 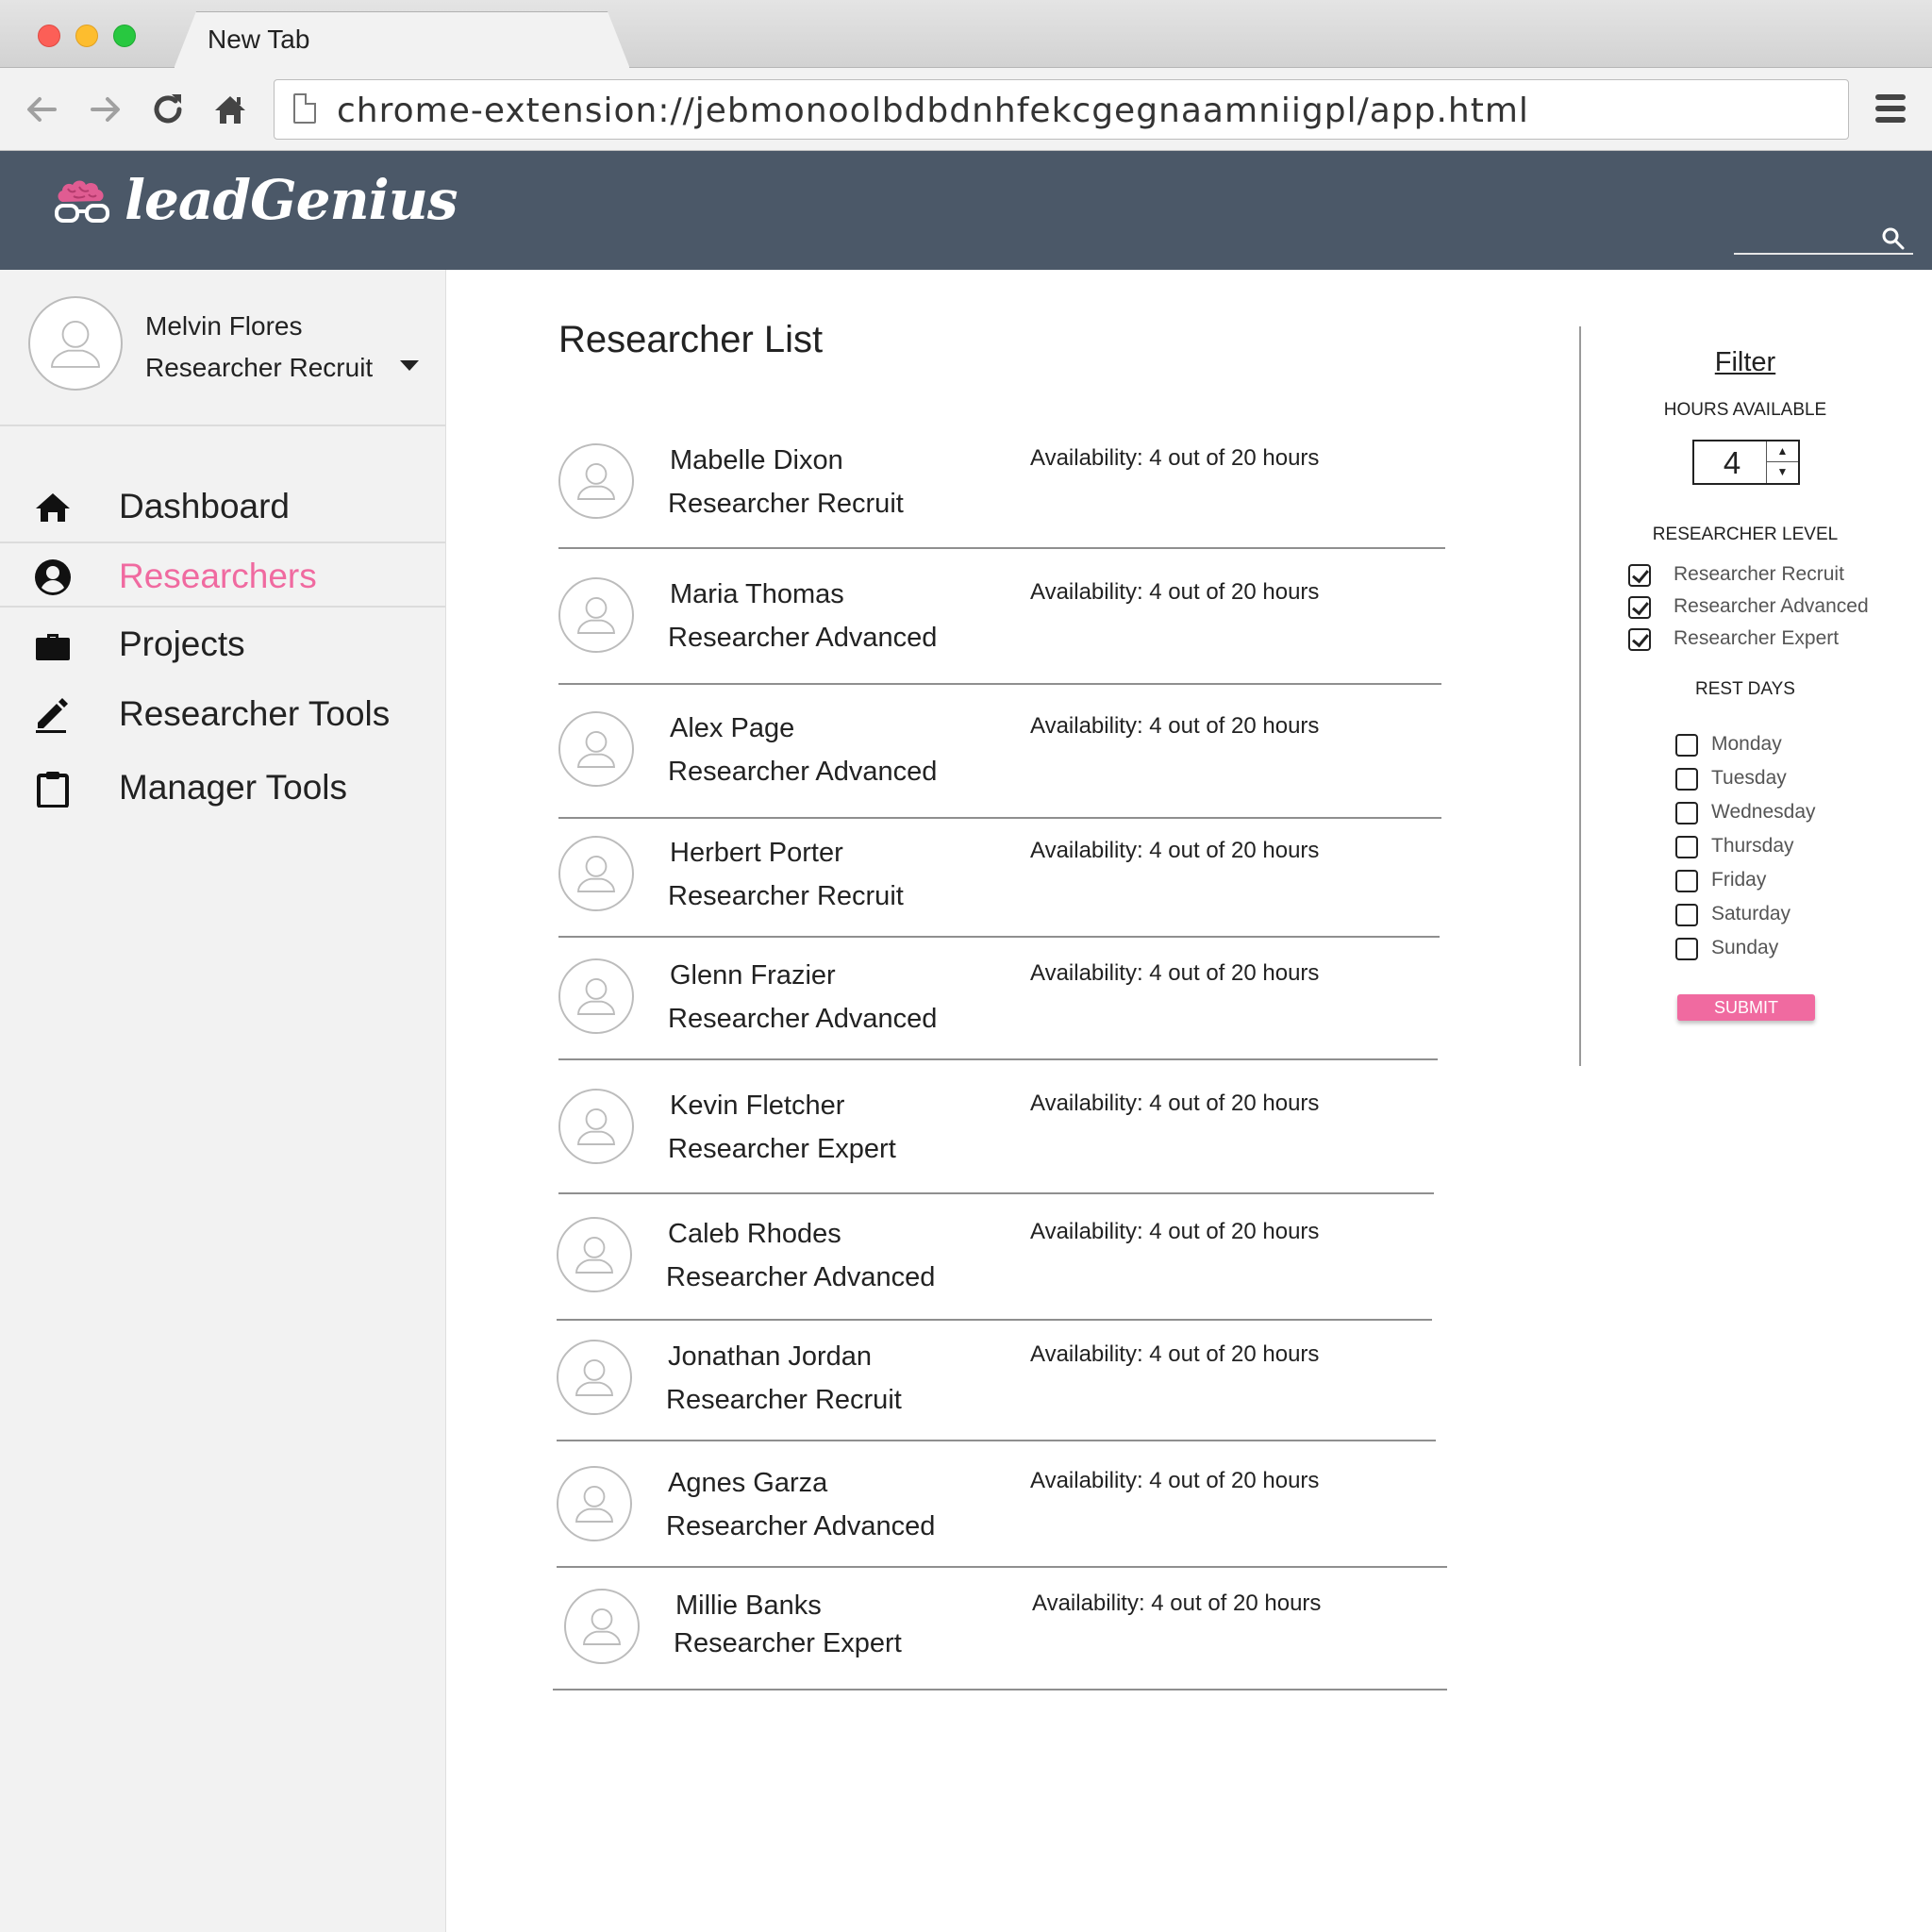 What do you see at coordinates (304, 109) in the screenshot?
I see `page-icon` at bounding box center [304, 109].